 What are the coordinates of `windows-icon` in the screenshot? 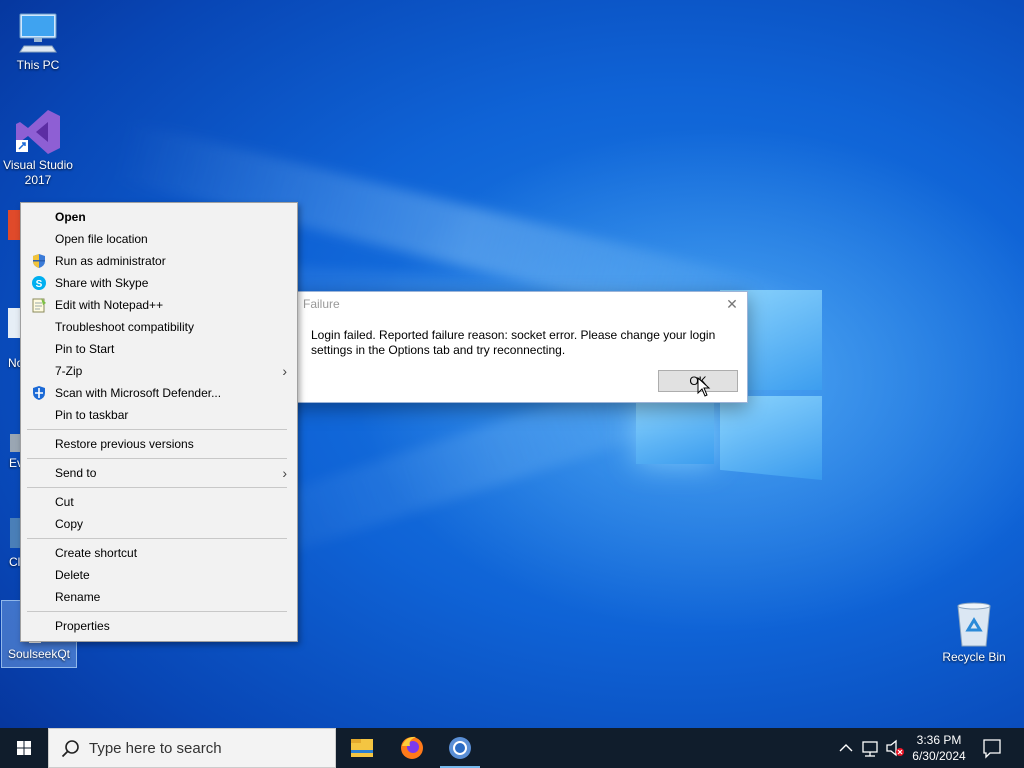 It's located at (24, 748).